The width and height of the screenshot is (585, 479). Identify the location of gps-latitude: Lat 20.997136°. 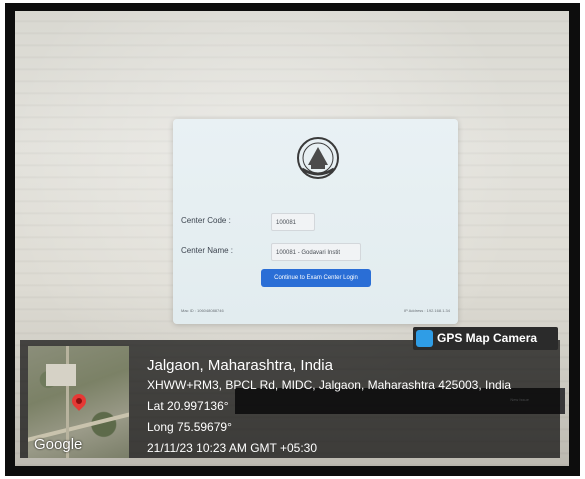
(188, 406).